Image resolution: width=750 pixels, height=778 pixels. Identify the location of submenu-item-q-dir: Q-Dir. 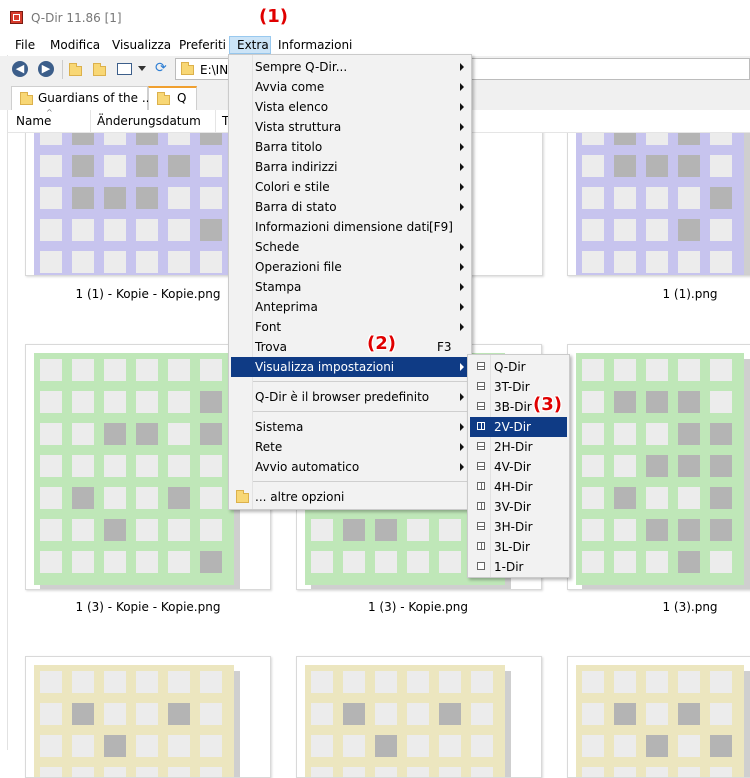
(518, 367).